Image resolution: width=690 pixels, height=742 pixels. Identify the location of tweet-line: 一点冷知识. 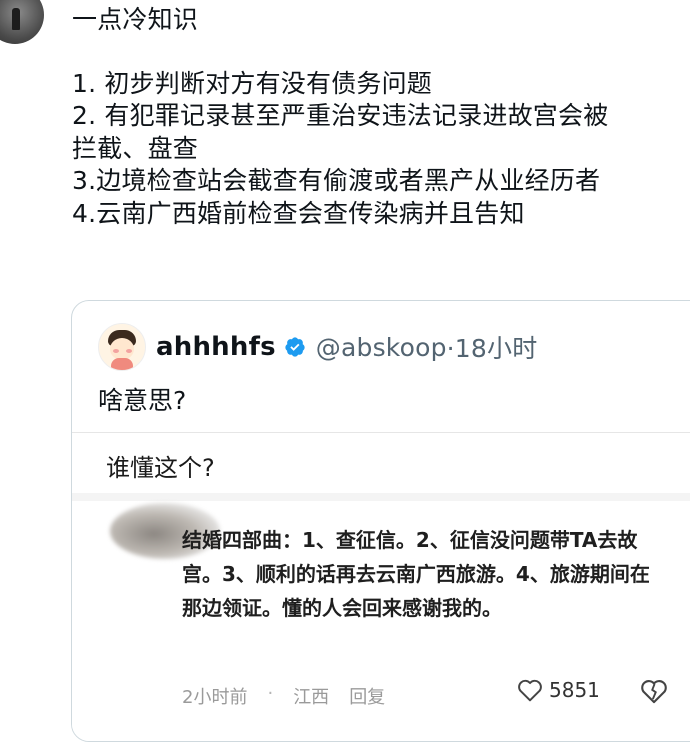
(135, 19).